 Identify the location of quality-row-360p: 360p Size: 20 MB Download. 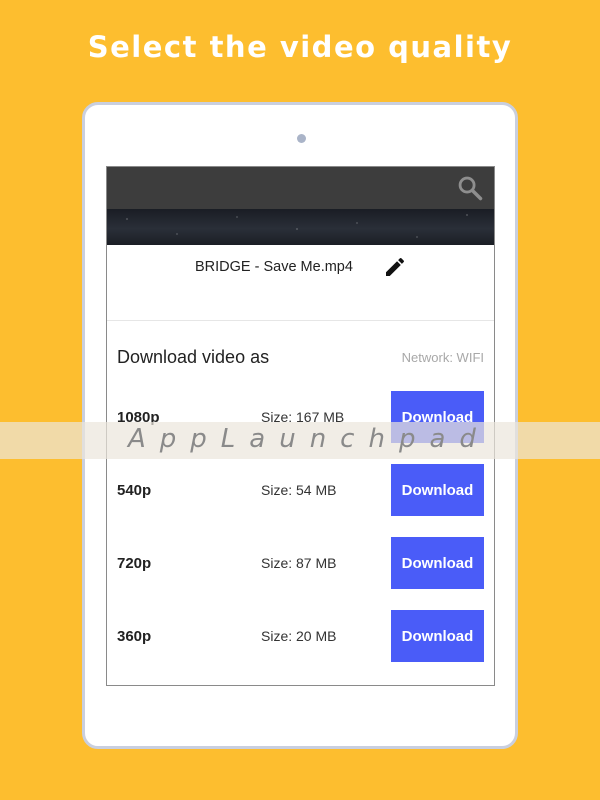
(300, 637).